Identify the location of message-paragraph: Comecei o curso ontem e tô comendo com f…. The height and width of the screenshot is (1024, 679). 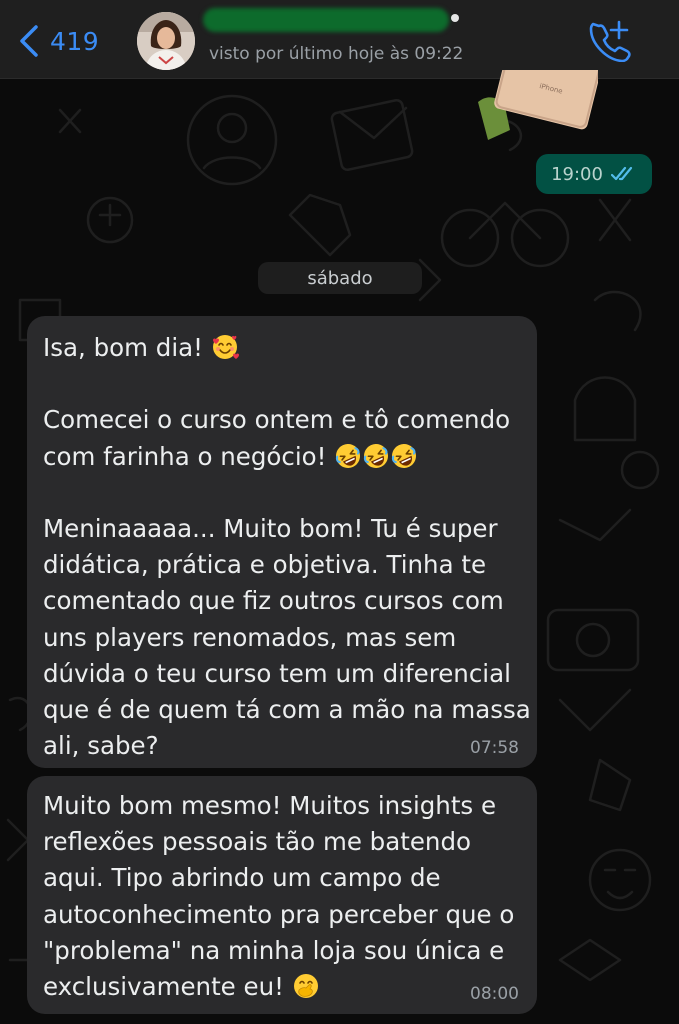
(280, 438).